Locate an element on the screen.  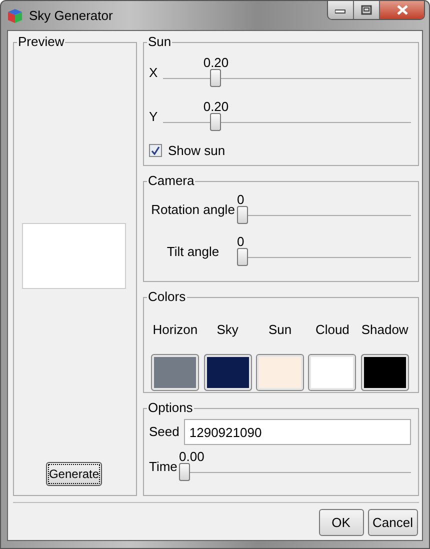
window-title: Sky Generator is located at coordinates (71, 15).